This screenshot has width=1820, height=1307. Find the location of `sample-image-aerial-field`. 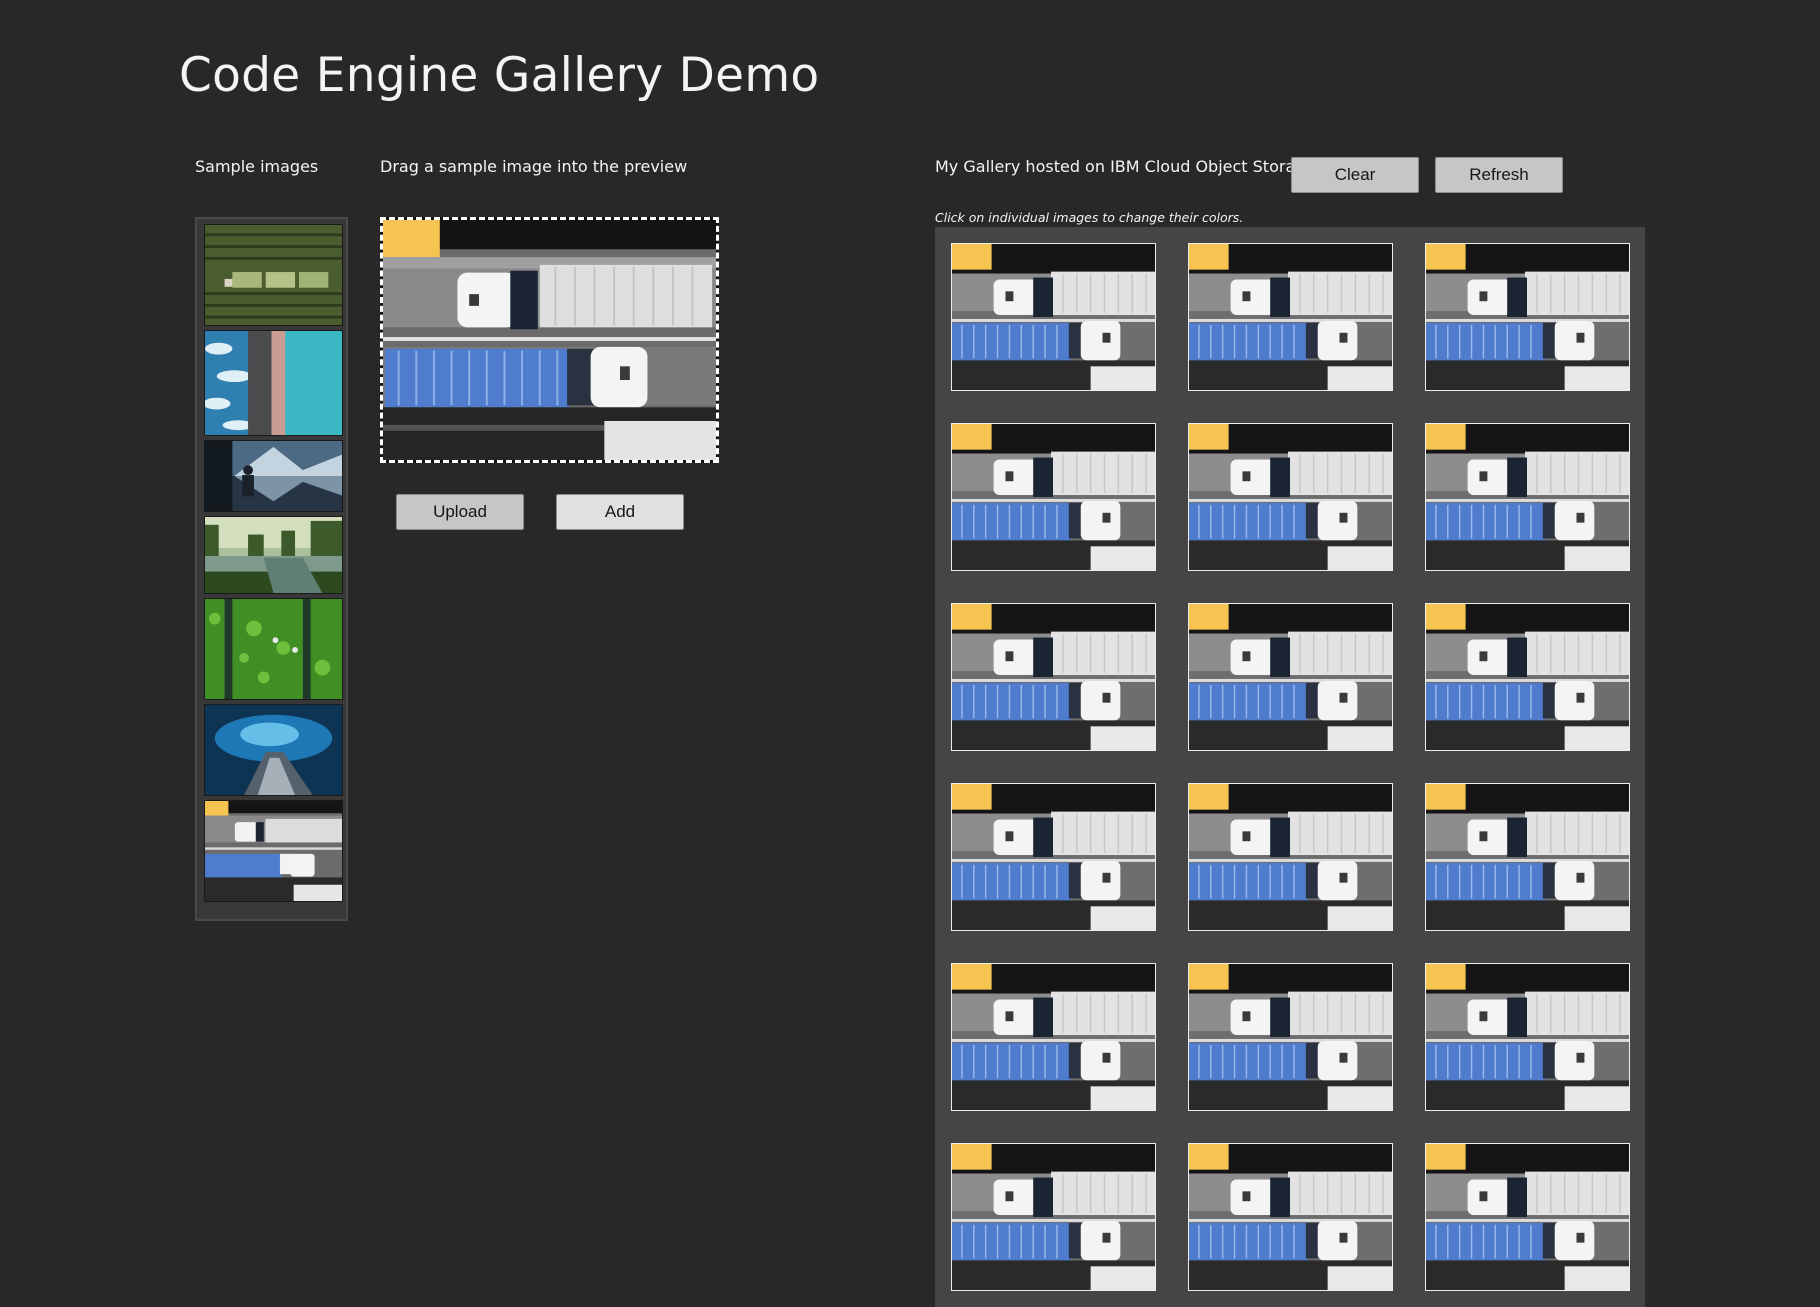

sample-image-aerial-field is located at coordinates (273, 275).